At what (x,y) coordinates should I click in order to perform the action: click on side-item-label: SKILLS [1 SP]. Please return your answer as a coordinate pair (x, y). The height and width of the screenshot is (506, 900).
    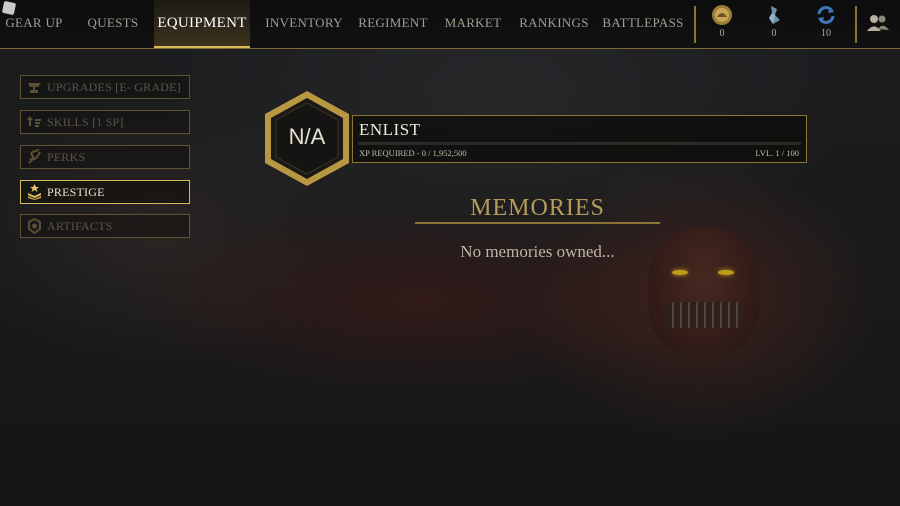
    Looking at the image, I should click on (85, 122).